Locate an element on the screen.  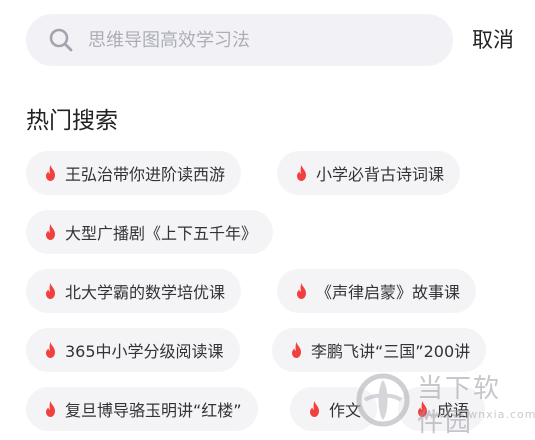
hot-search-tag: 大型广播剧《上下五千年》 is located at coordinates (150, 232).